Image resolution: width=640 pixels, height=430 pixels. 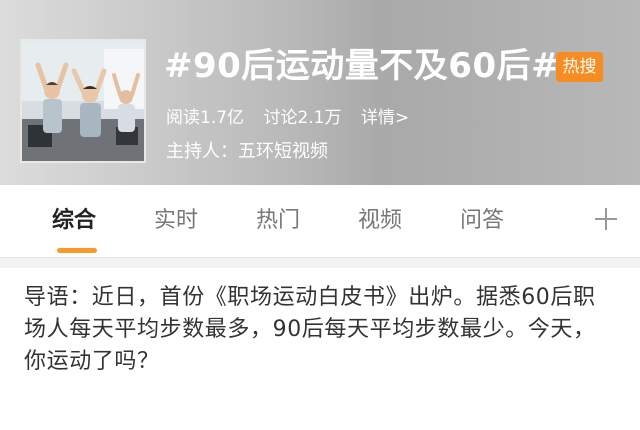 What do you see at coordinates (247, 151) in the screenshot?
I see `host-info: 主持人：五环短视频` at bounding box center [247, 151].